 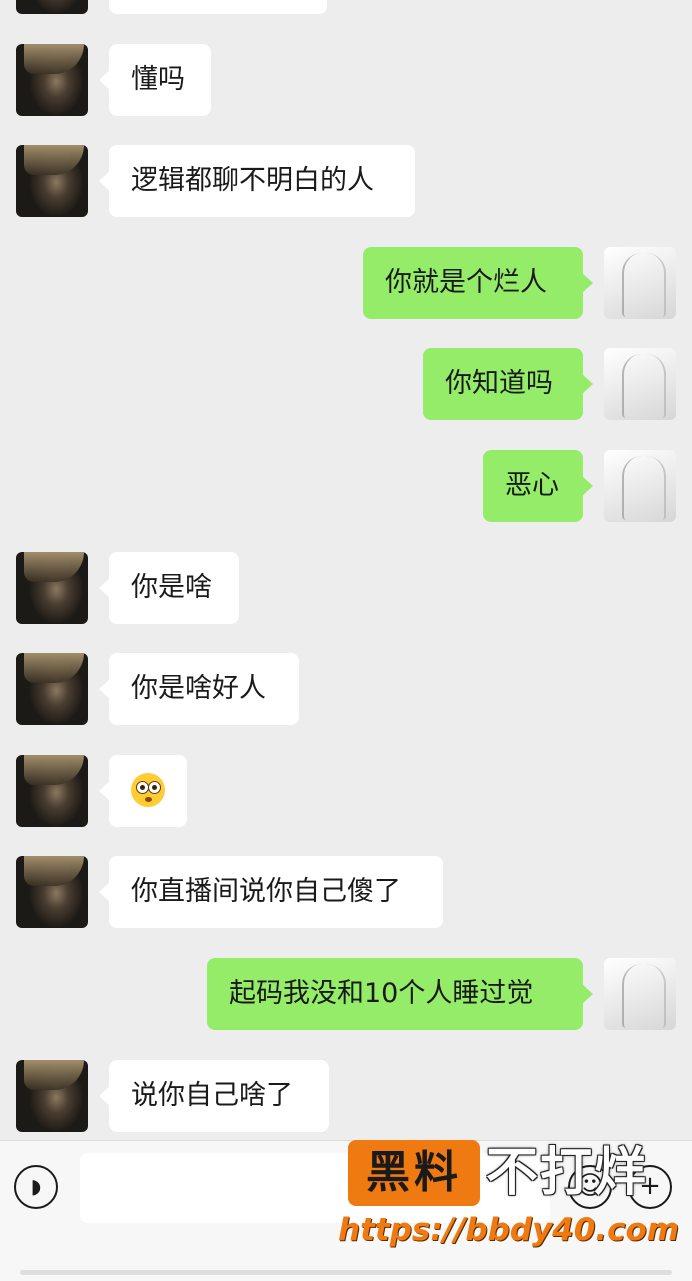 I want to click on message-row: 起码我没和10个人睡过觉, so click(x=346, y=994).